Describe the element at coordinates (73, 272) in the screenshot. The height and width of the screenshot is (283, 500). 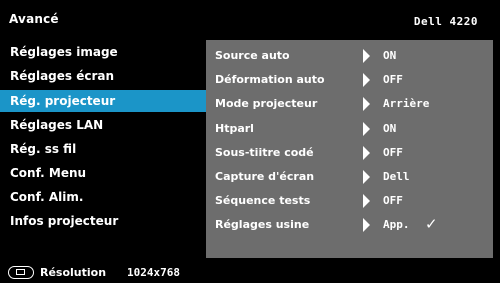
I see `resolution-label: Résolution` at that location.